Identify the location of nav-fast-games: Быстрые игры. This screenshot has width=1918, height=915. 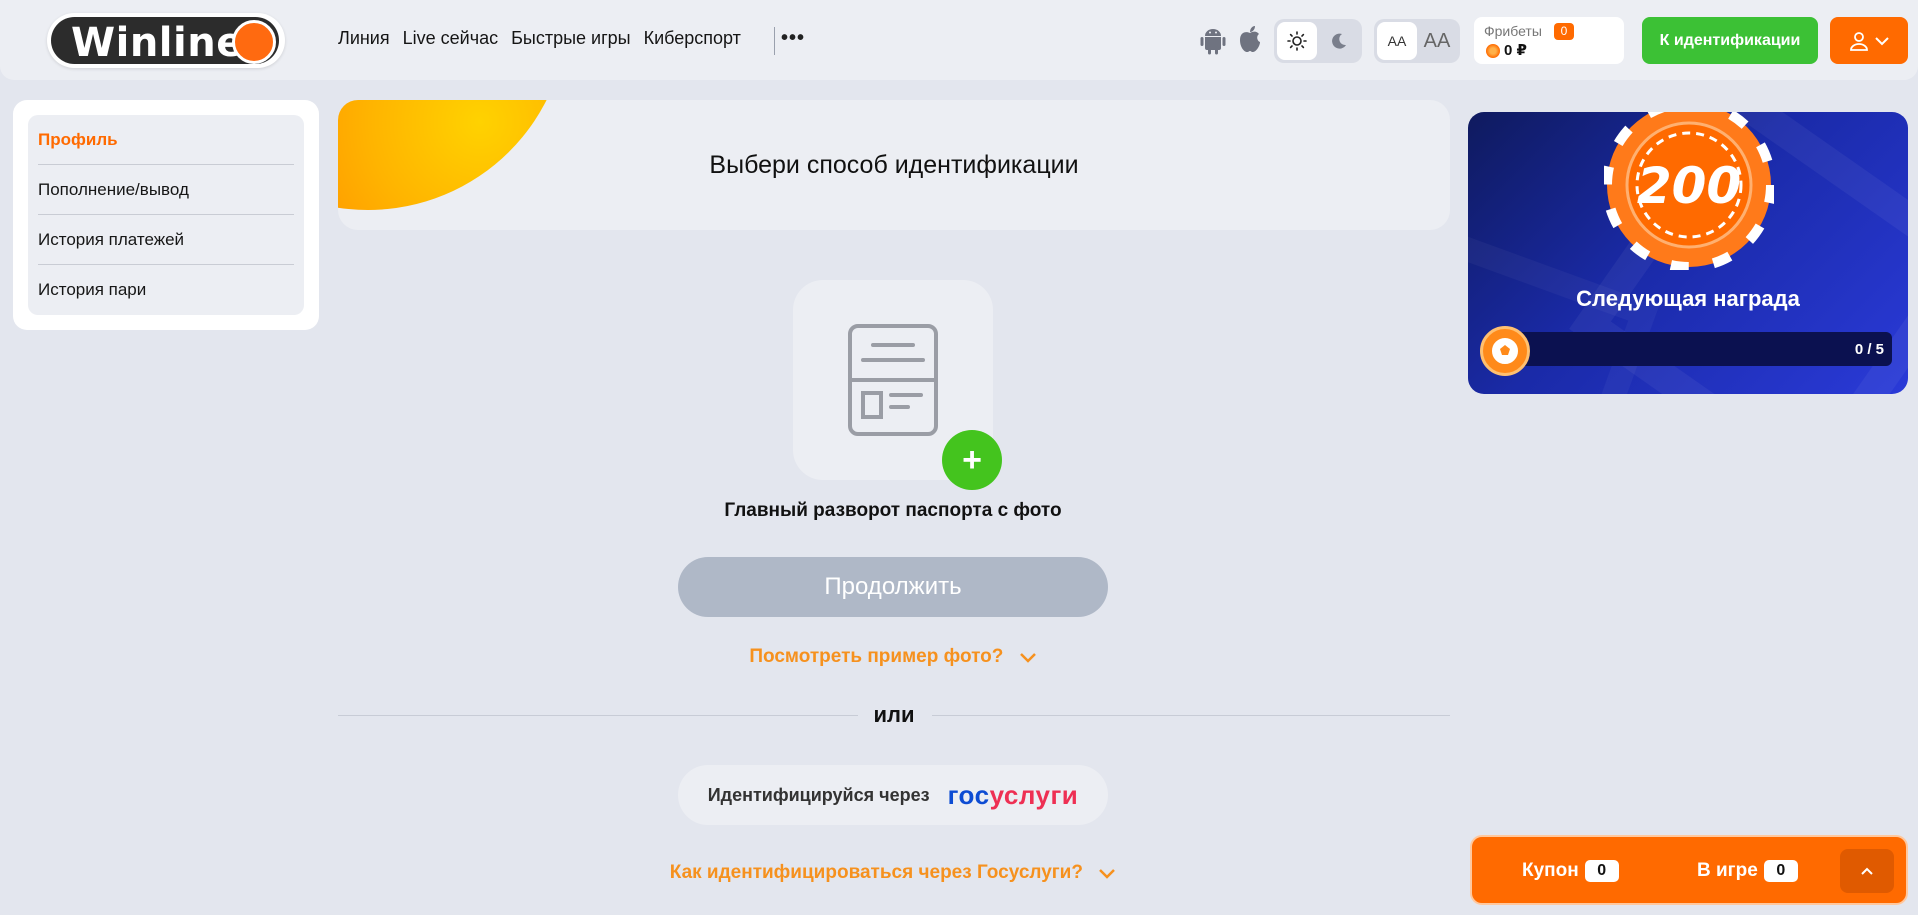
(571, 38).